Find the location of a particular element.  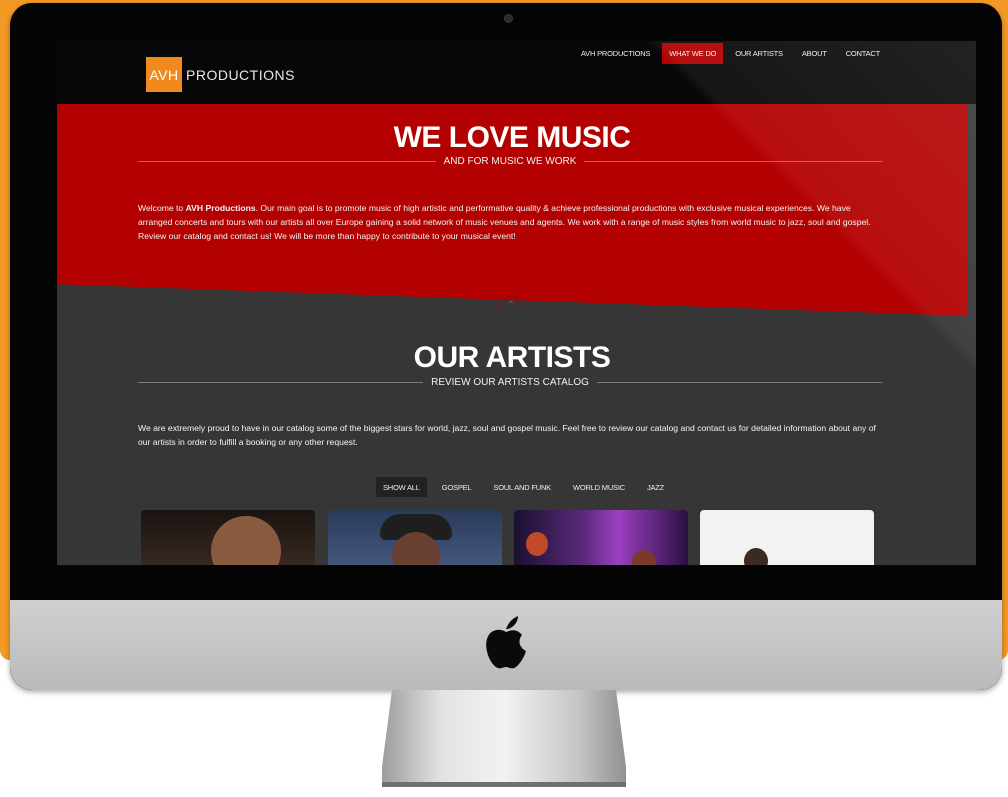

filter-world-music: WORLD MUSIC is located at coordinates (599, 487).